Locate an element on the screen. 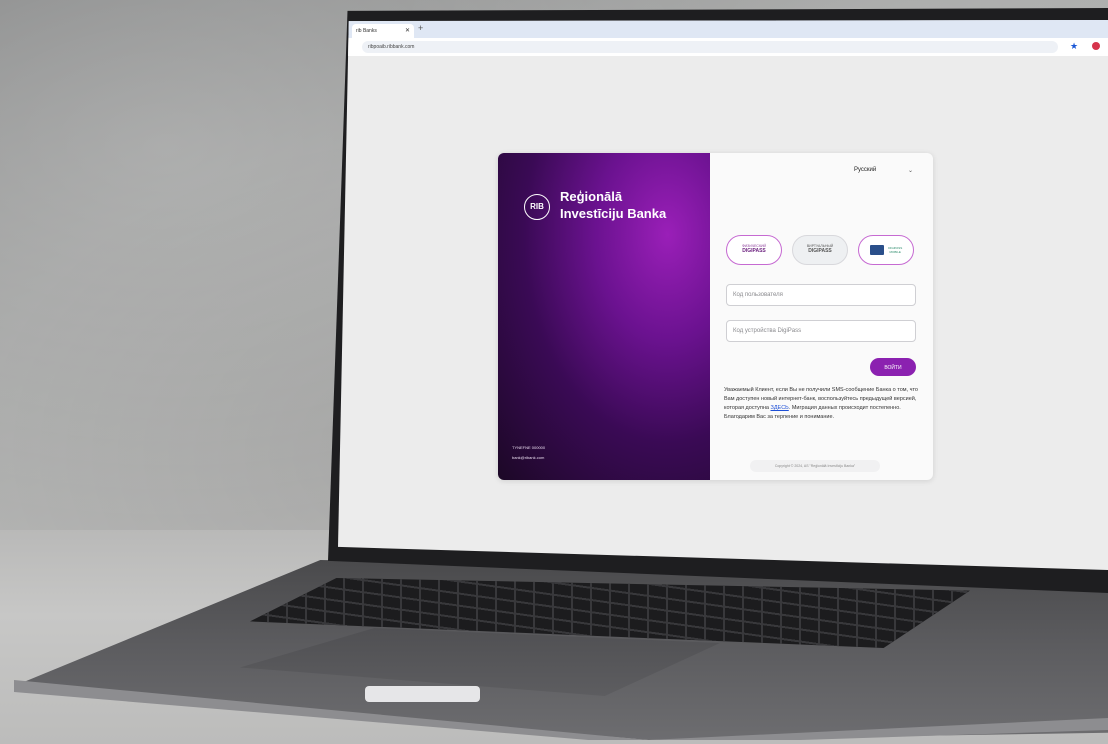  url-field: ribpoaib.ribbank.com is located at coordinates (710, 47).